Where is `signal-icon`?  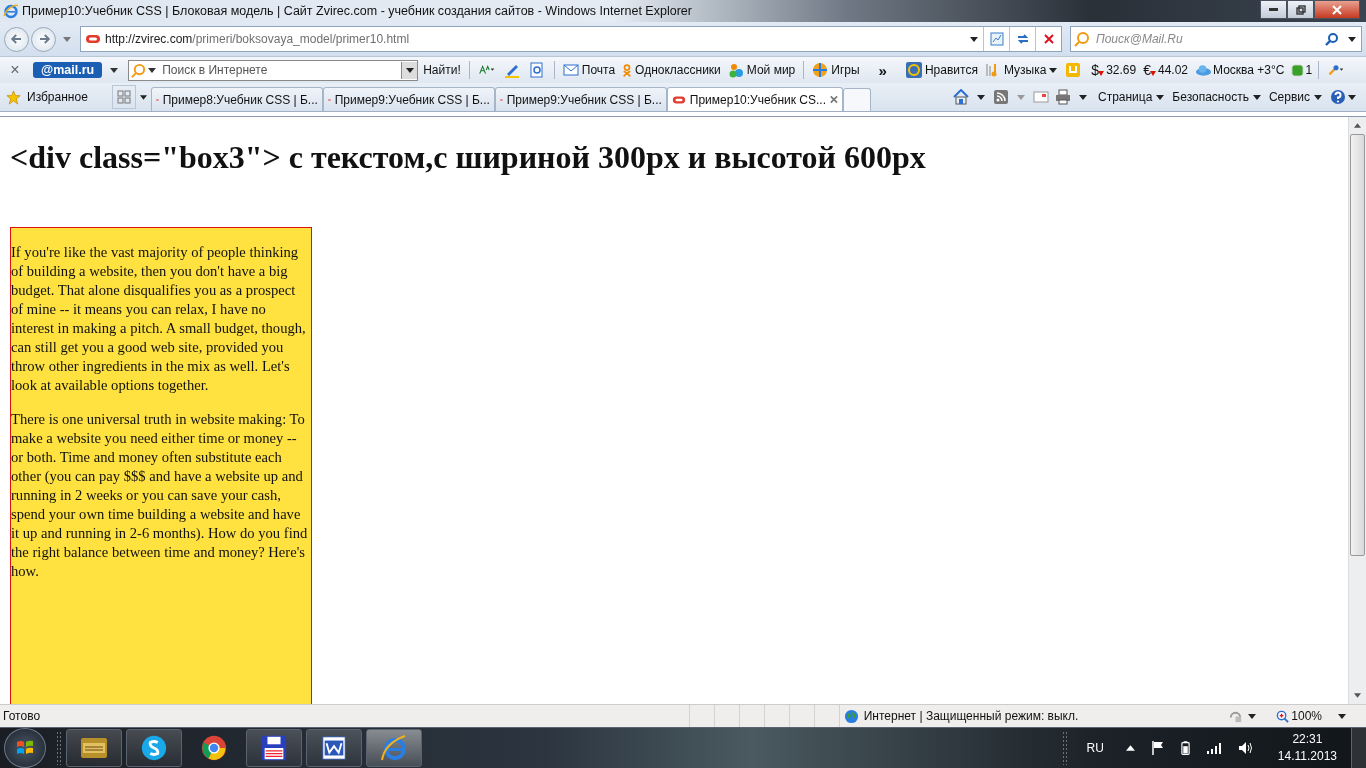 signal-icon is located at coordinates (1213, 748).